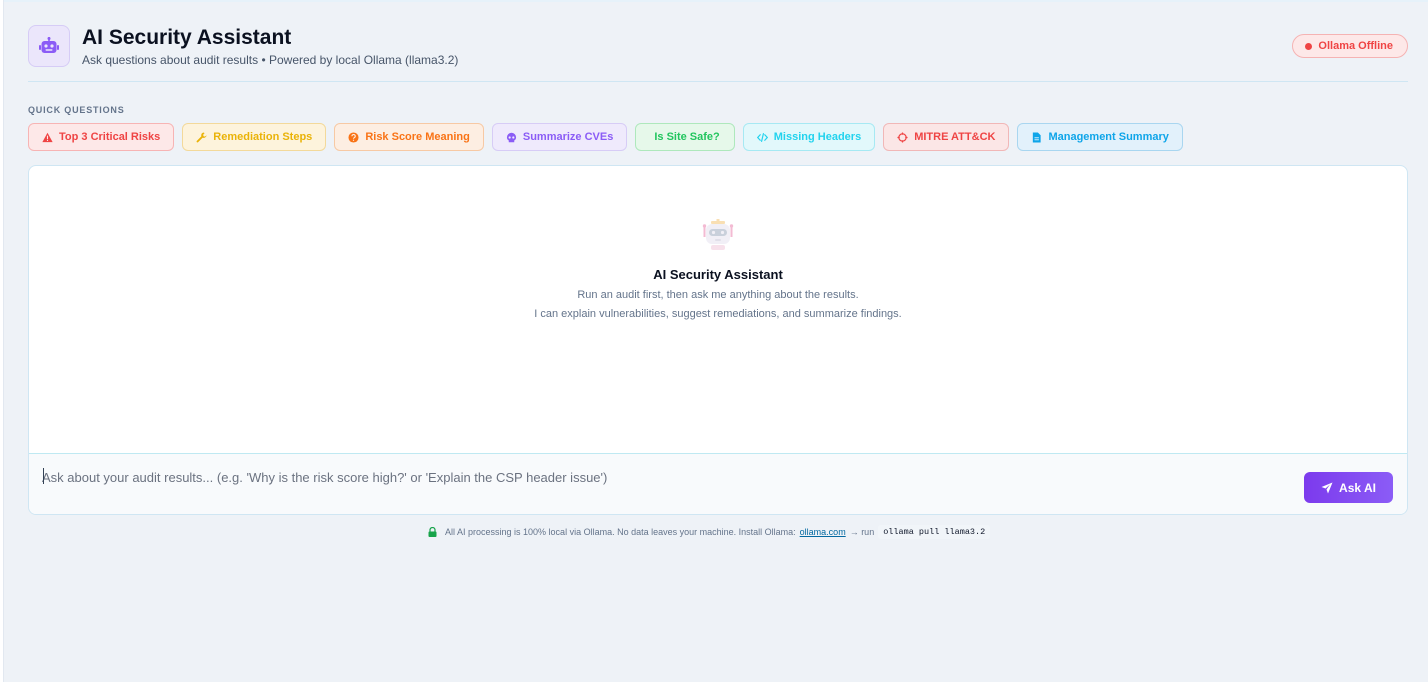 The height and width of the screenshot is (682, 1428). What do you see at coordinates (823, 532) in the screenshot?
I see `ollama-link: ollama.com` at bounding box center [823, 532].